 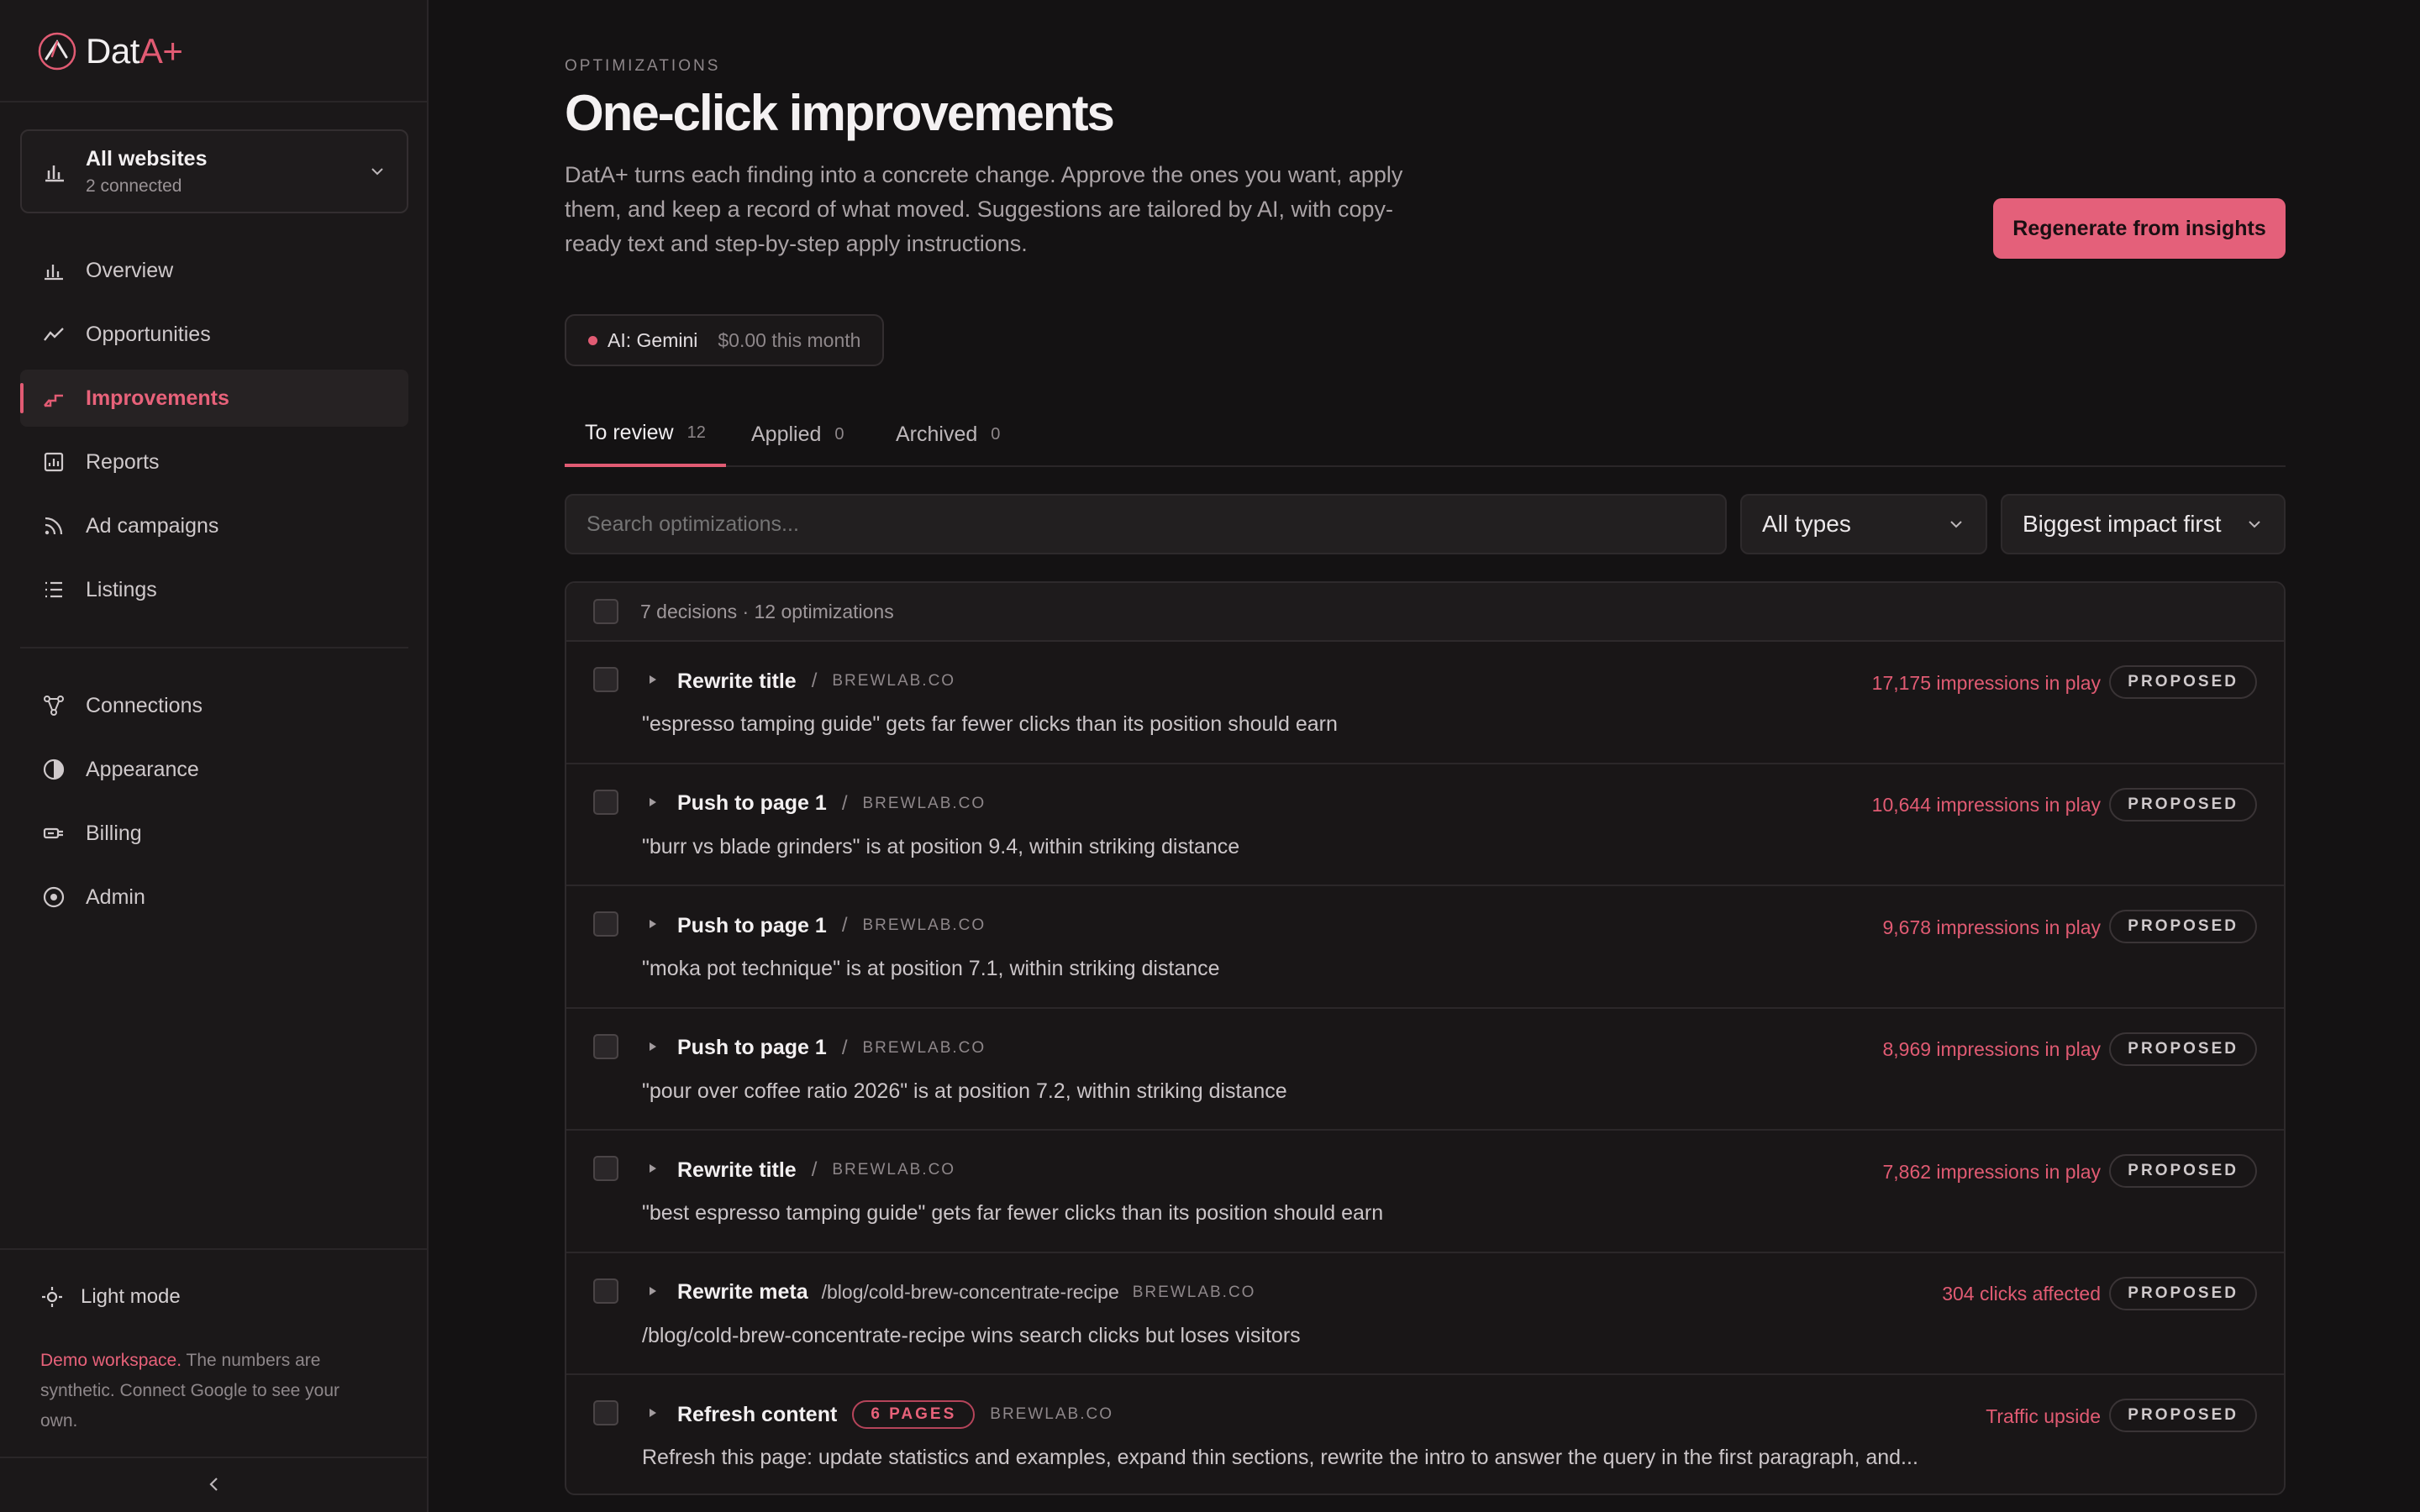 I want to click on nav-item-appearance: Appearance, so click(x=214, y=769).